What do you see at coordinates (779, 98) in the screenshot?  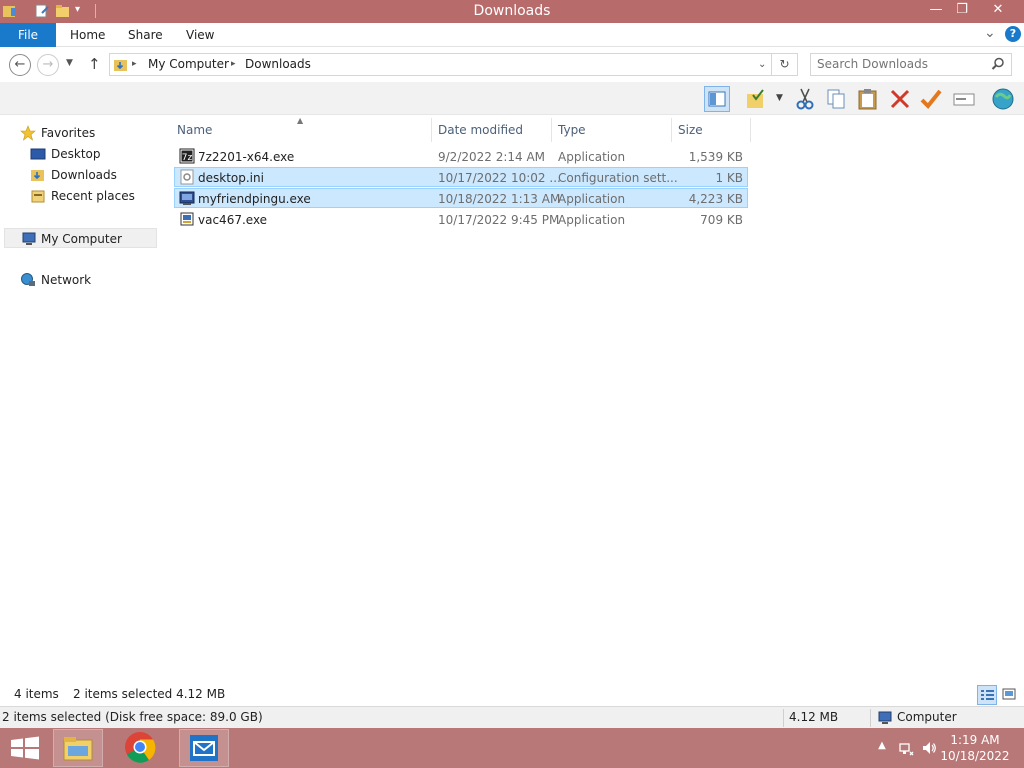 I see `view-dropdown-icon: ▼` at bounding box center [779, 98].